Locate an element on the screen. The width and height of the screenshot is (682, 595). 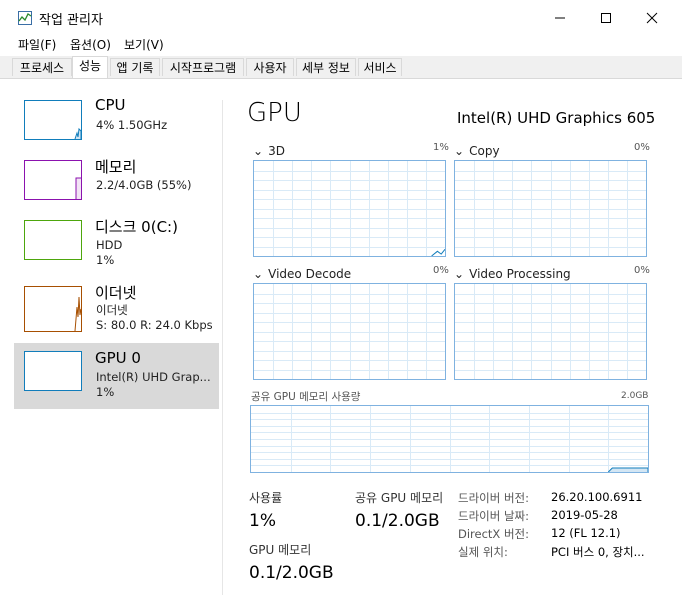
engine-selector-copy: ⌄ Copy is located at coordinates (477, 149).